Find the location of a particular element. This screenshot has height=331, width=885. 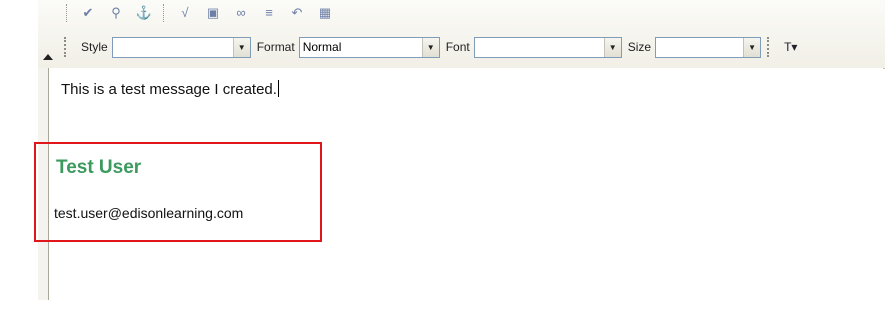

message-body: This is a test message I created. is located at coordinates (169, 89).